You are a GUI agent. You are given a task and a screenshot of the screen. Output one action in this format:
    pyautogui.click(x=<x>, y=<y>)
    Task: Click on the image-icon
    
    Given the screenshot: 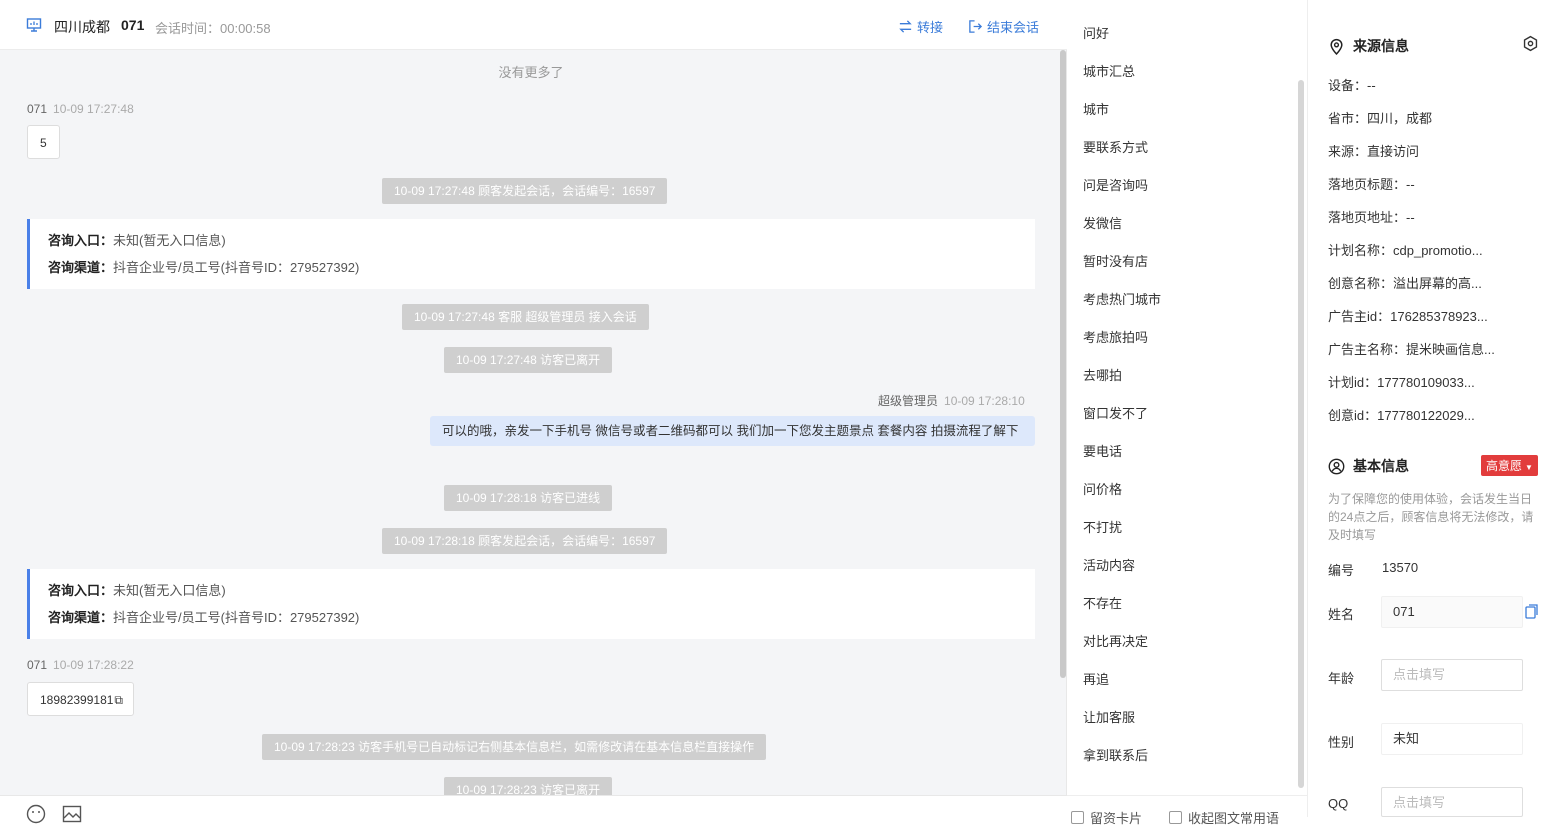 What is the action you would take?
    pyautogui.click(x=72, y=814)
    